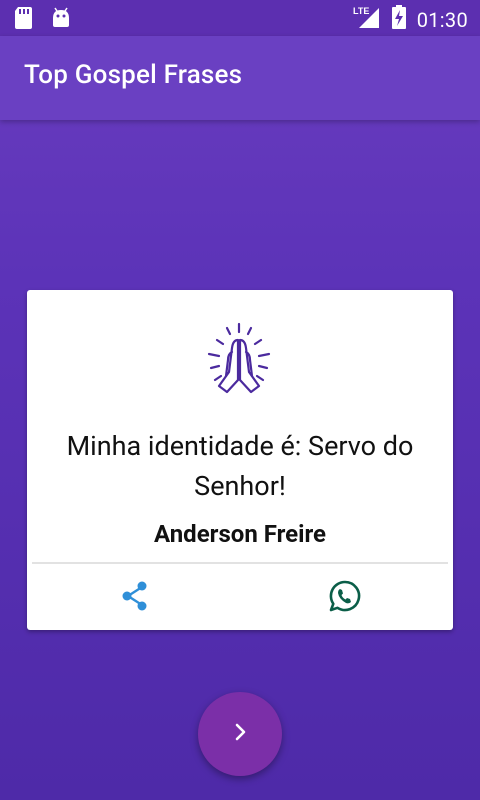 This screenshot has width=480, height=800. What do you see at coordinates (43, 20) in the screenshot?
I see `status-left` at bounding box center [43, 20].